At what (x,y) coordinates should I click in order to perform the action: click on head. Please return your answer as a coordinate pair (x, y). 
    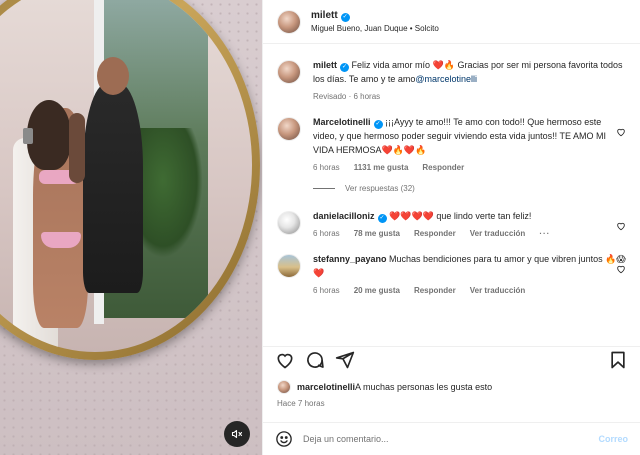
    Looking at the image, I should click on (113, 76).